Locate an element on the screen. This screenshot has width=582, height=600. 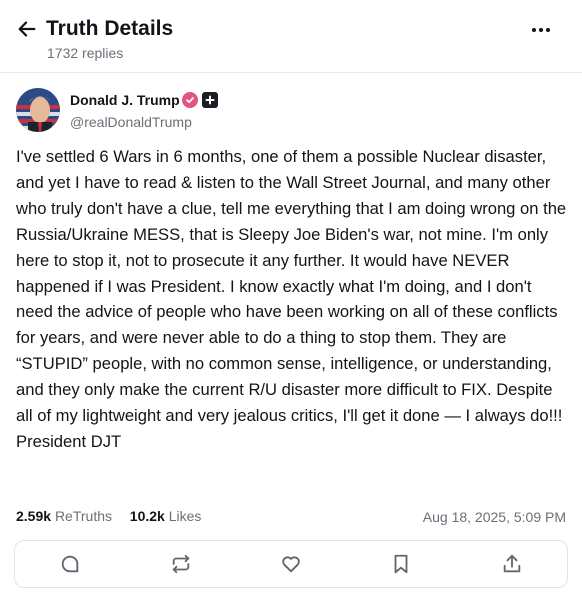
engagement-stats: 2.59k ReTruths 10.2k Likes is located at coordinates (108, 516).